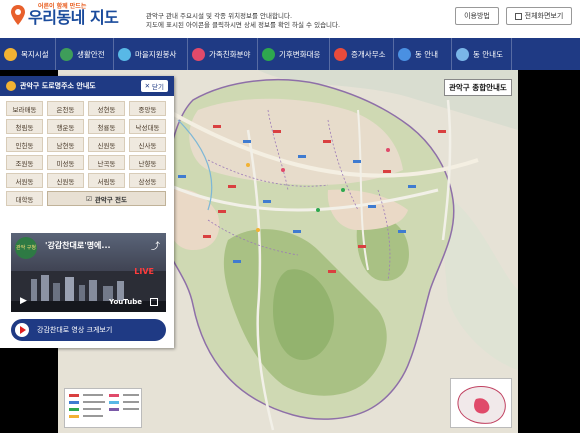  Describe the element at coordinates (368, 54) in the screenshot. I see `nav-item-label: 증개사무소` at that location.